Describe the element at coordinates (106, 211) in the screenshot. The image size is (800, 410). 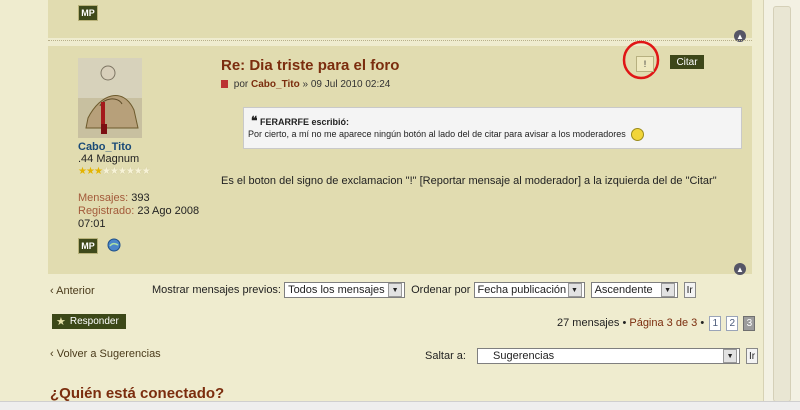
I see `registered-label: Registrado:` at that location.